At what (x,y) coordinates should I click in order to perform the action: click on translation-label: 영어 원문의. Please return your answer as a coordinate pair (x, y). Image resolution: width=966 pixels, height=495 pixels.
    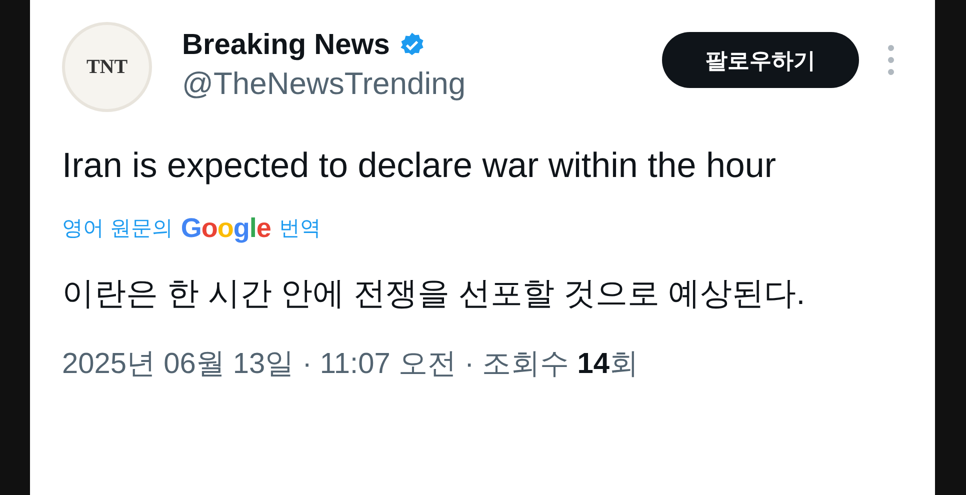
    Looking at the image, I should click on (117, 229).